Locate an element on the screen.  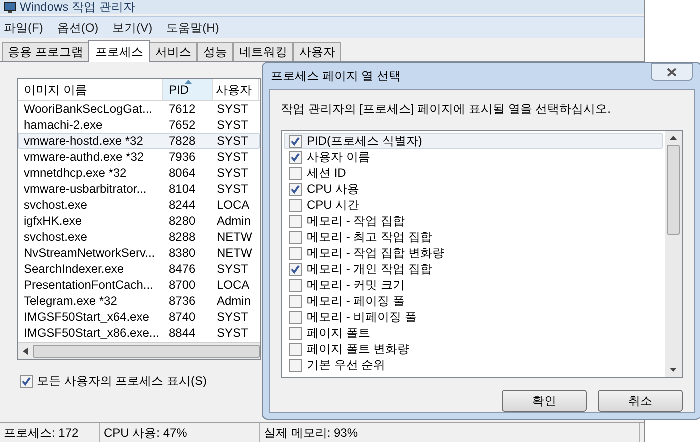
menu-item: 보기(V) is located at coordinates (132, 27).